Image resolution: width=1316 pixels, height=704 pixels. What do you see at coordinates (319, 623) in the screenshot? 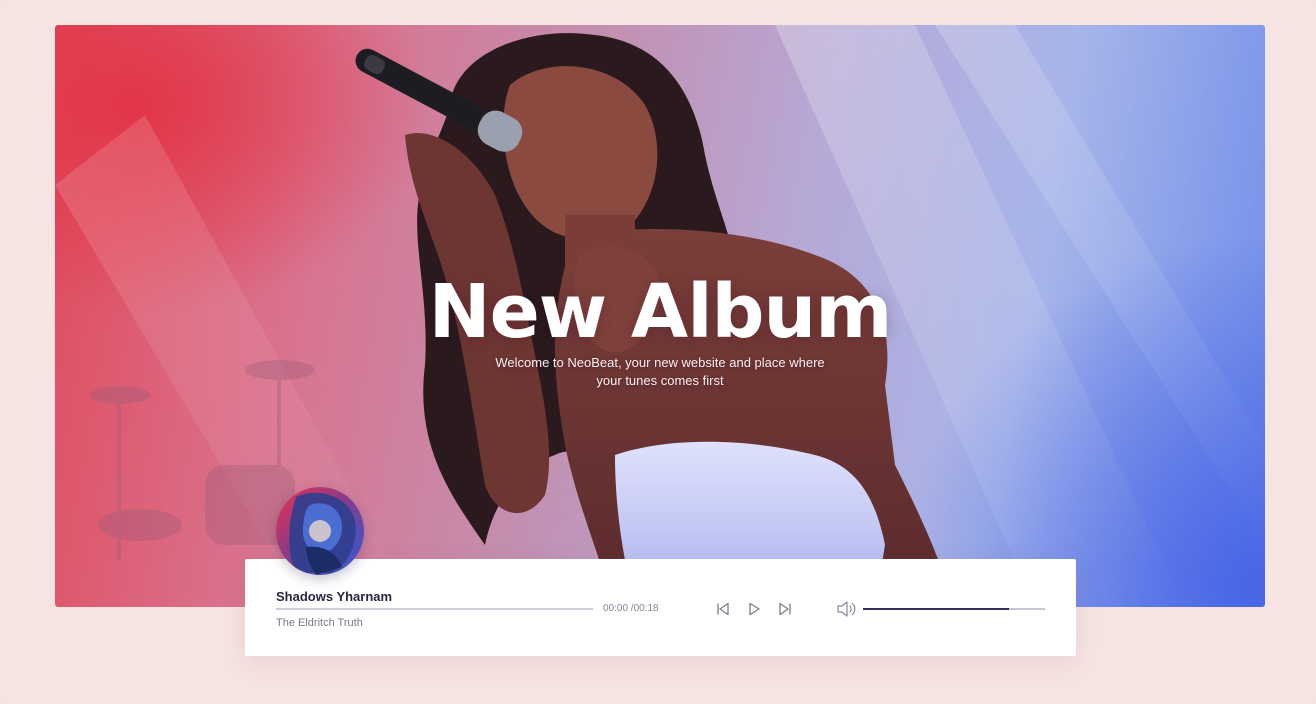
I see `track-artist: The Eldritch Truth` at bounding box center [319, 623].